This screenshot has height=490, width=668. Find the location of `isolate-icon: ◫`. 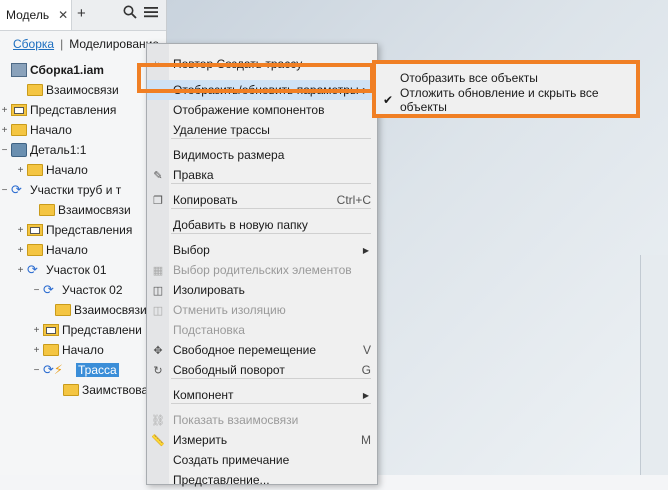

isolate-icon: ◫ is located at coordinates (158, 310).